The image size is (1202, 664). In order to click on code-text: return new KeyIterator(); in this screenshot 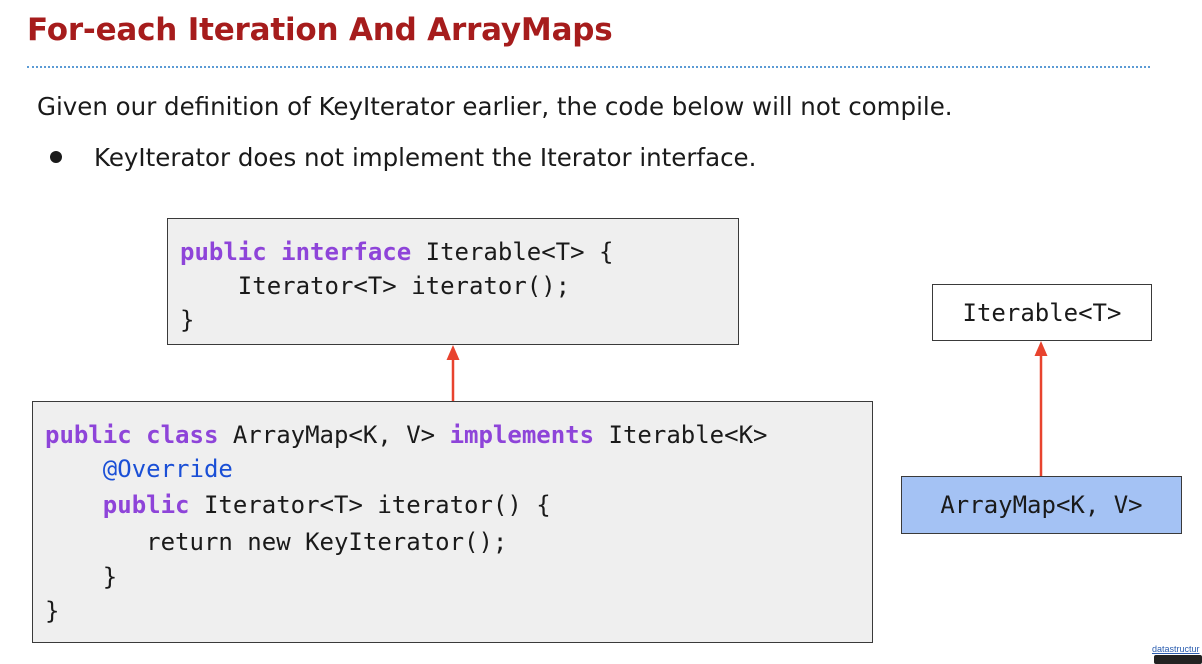, I will do `click(276, 542)`.